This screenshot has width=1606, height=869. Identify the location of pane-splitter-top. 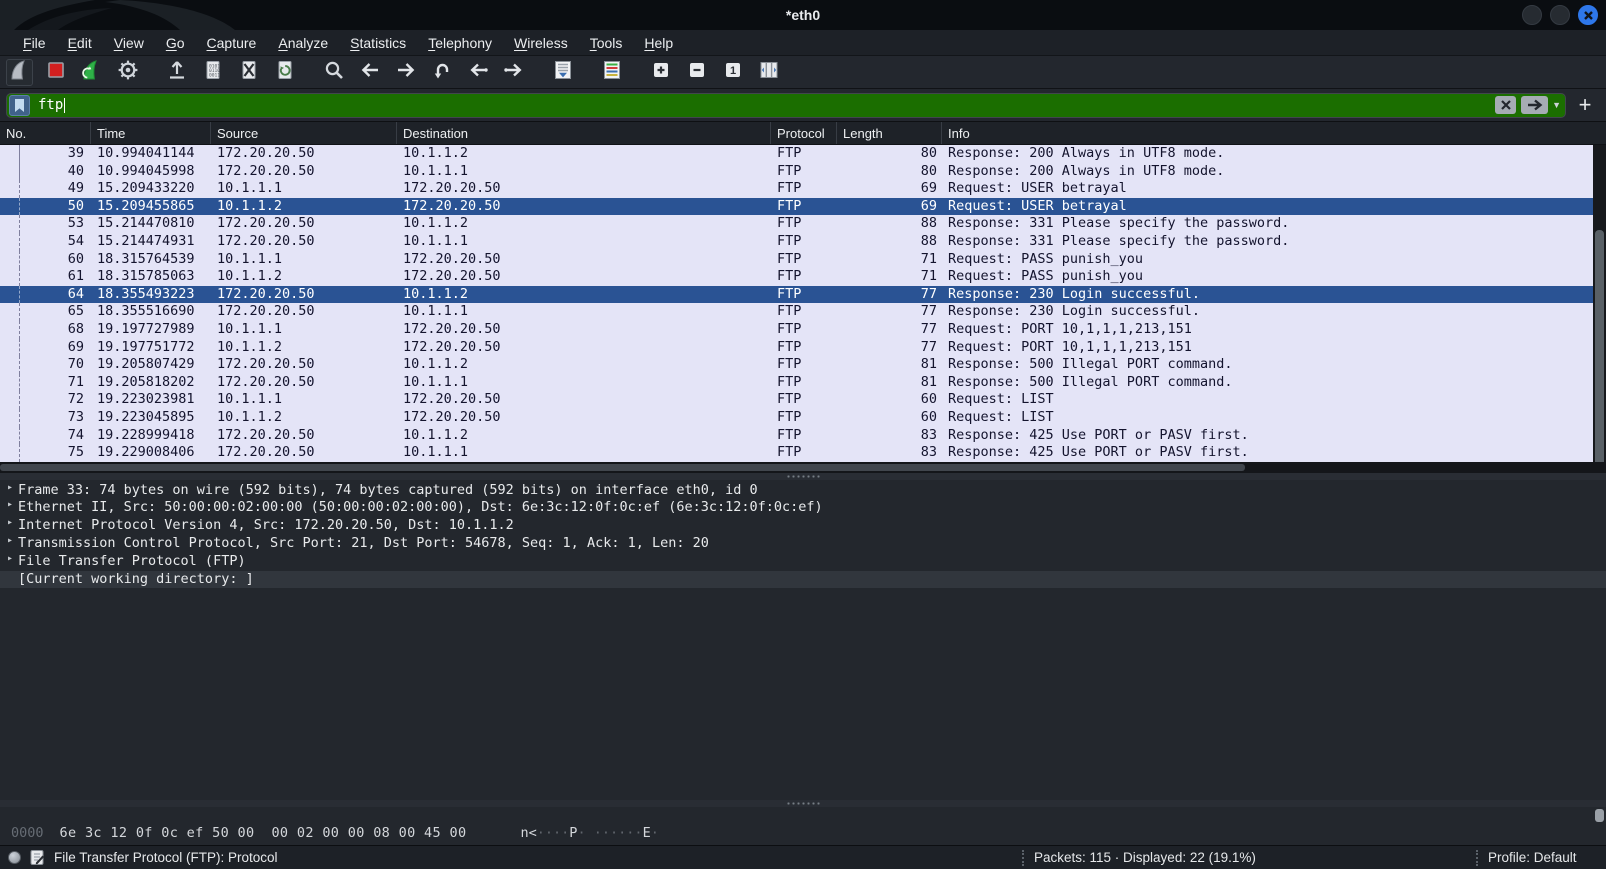
(803, 476).